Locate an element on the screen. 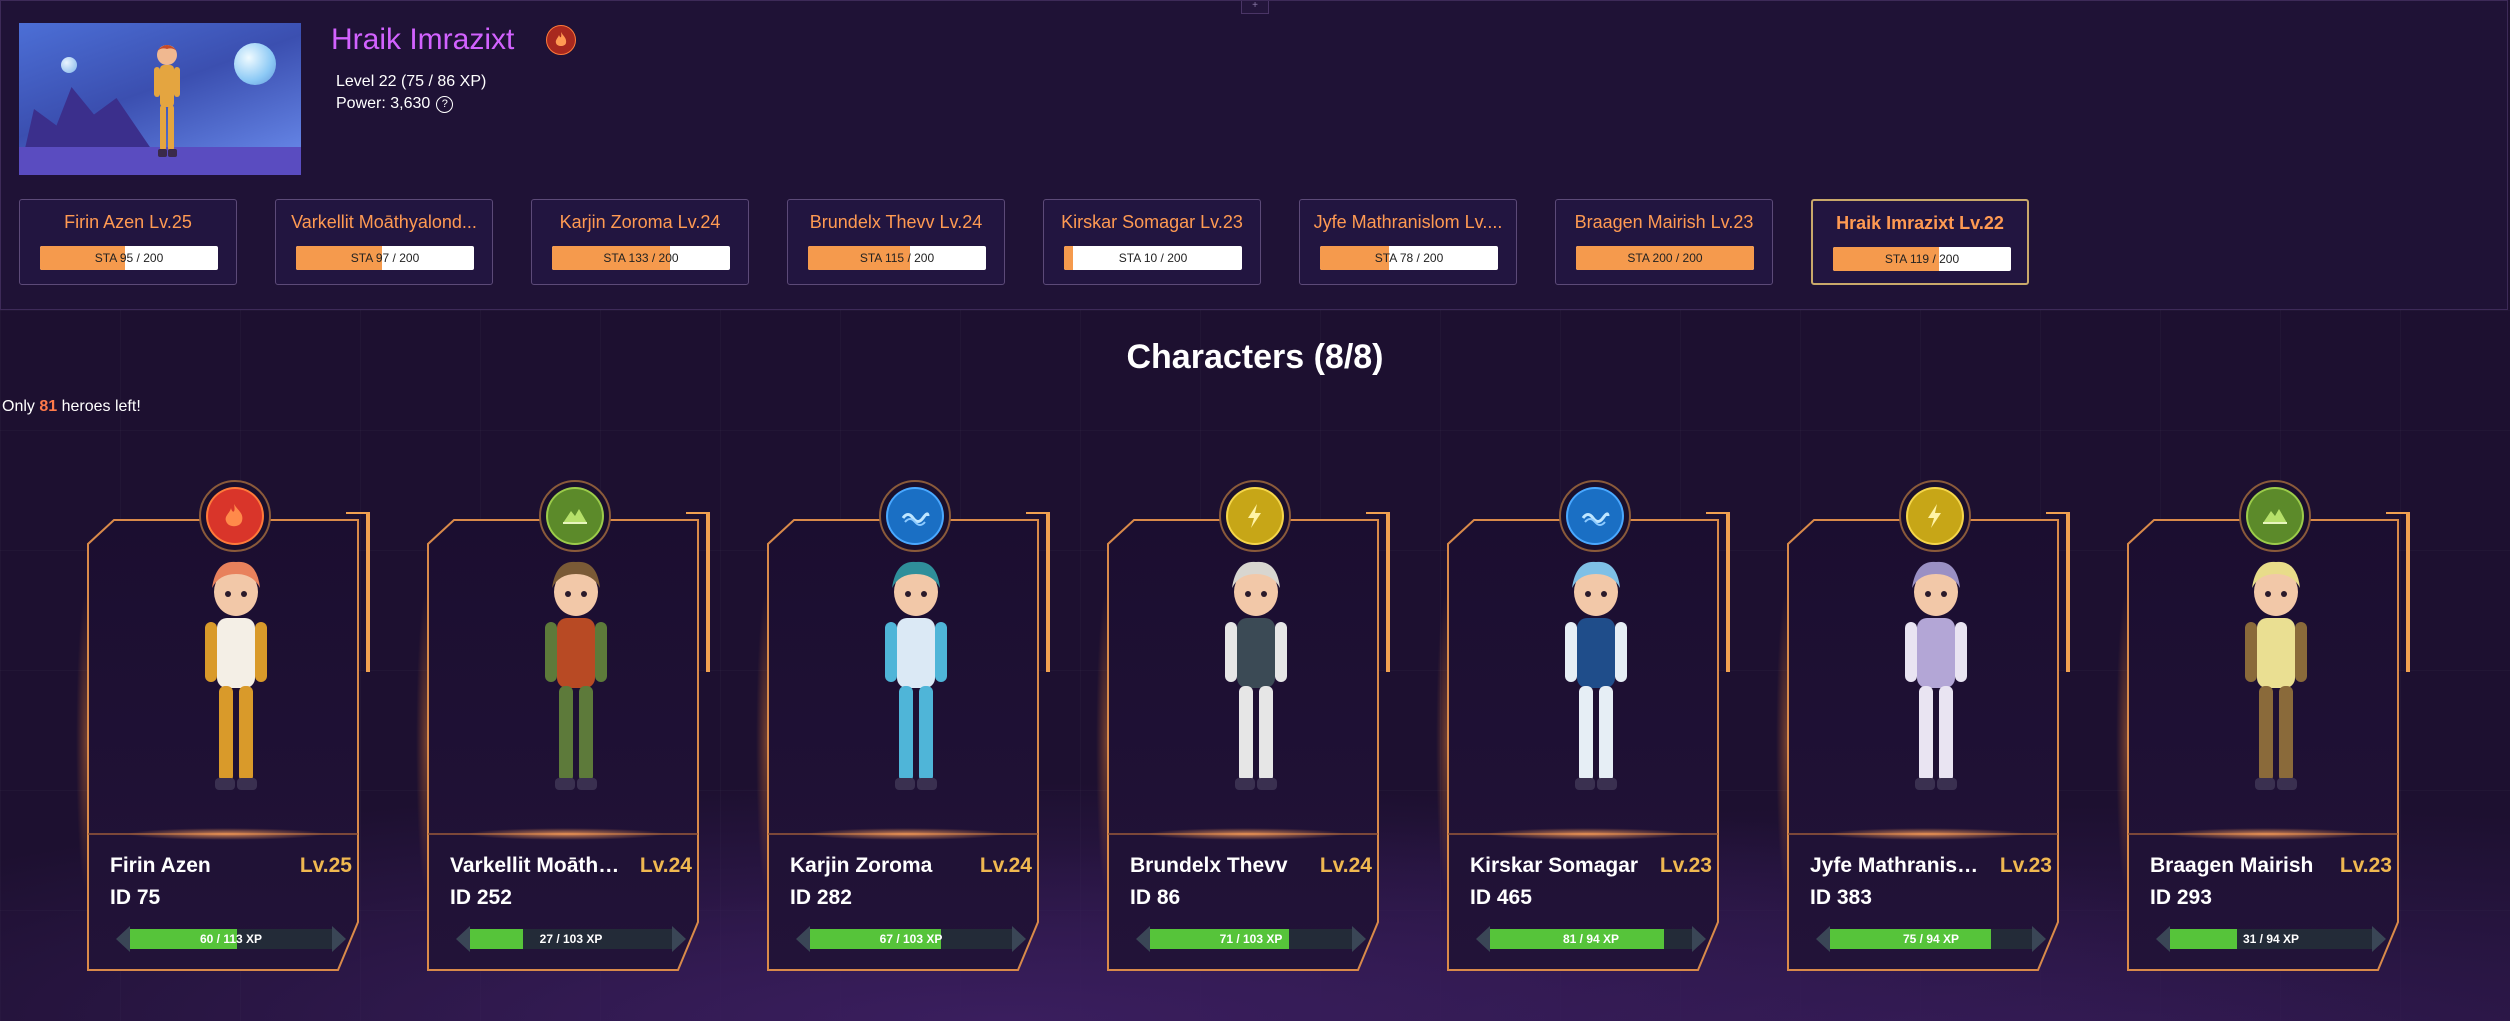  stamina-text: STA 95 / 200 is located at coordinates (129, 258).